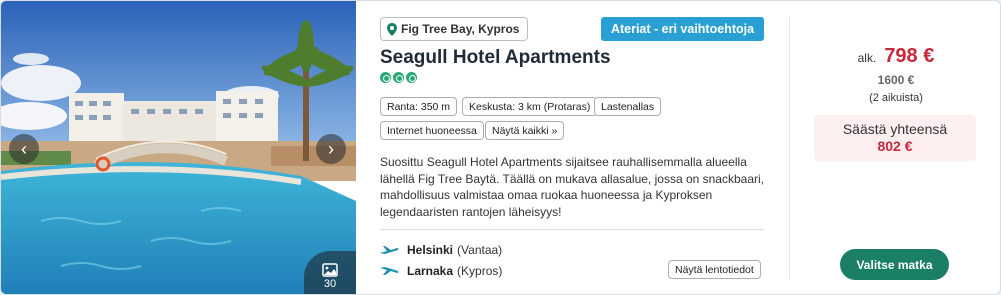  Describe the element at coordinates (714, 269) in the screenshot. I see `show-flight-details-button: Näytä lentotiedot` at that location.